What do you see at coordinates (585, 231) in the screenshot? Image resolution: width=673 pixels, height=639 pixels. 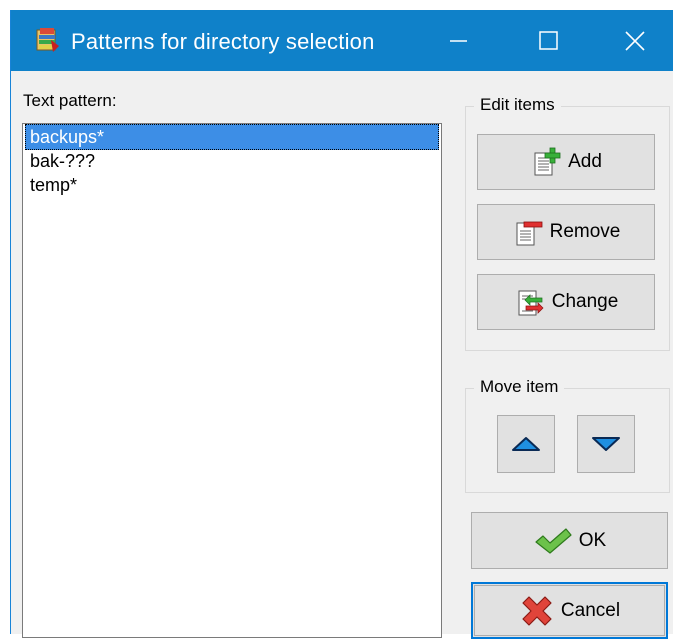 I see `remove-label: Remove` at bounding box center [585, 231].